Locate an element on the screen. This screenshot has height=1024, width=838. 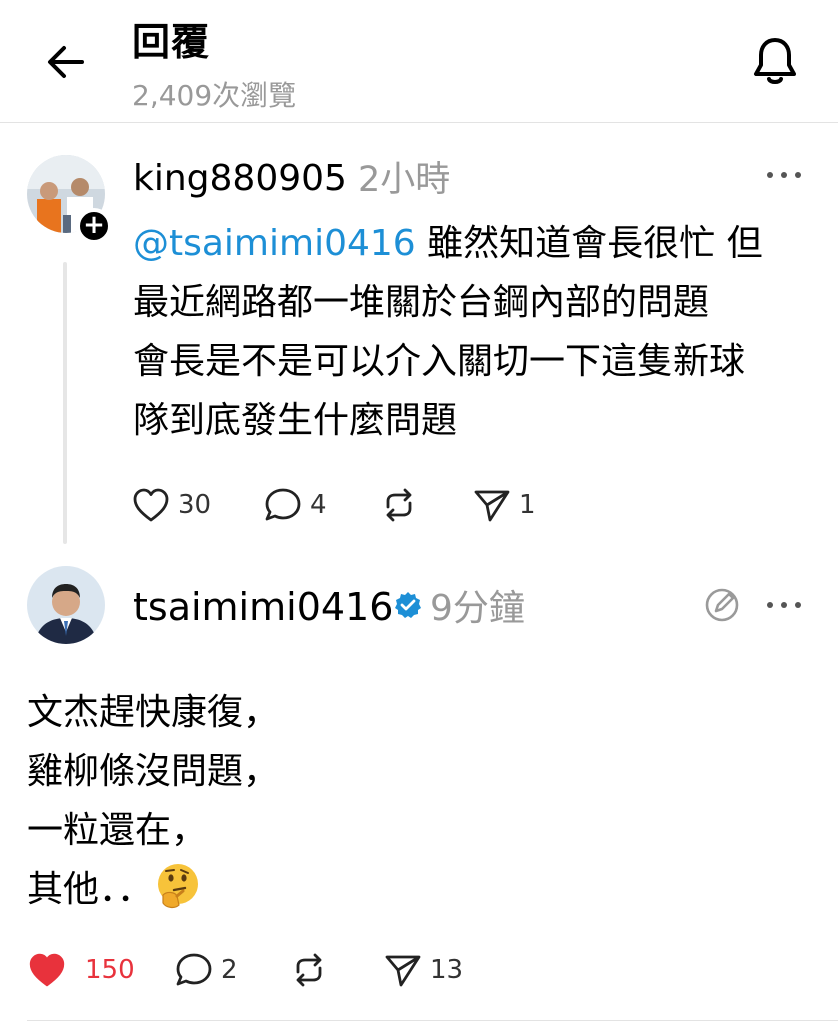
page-title: 回覆 is located at coordinates (171, 42).